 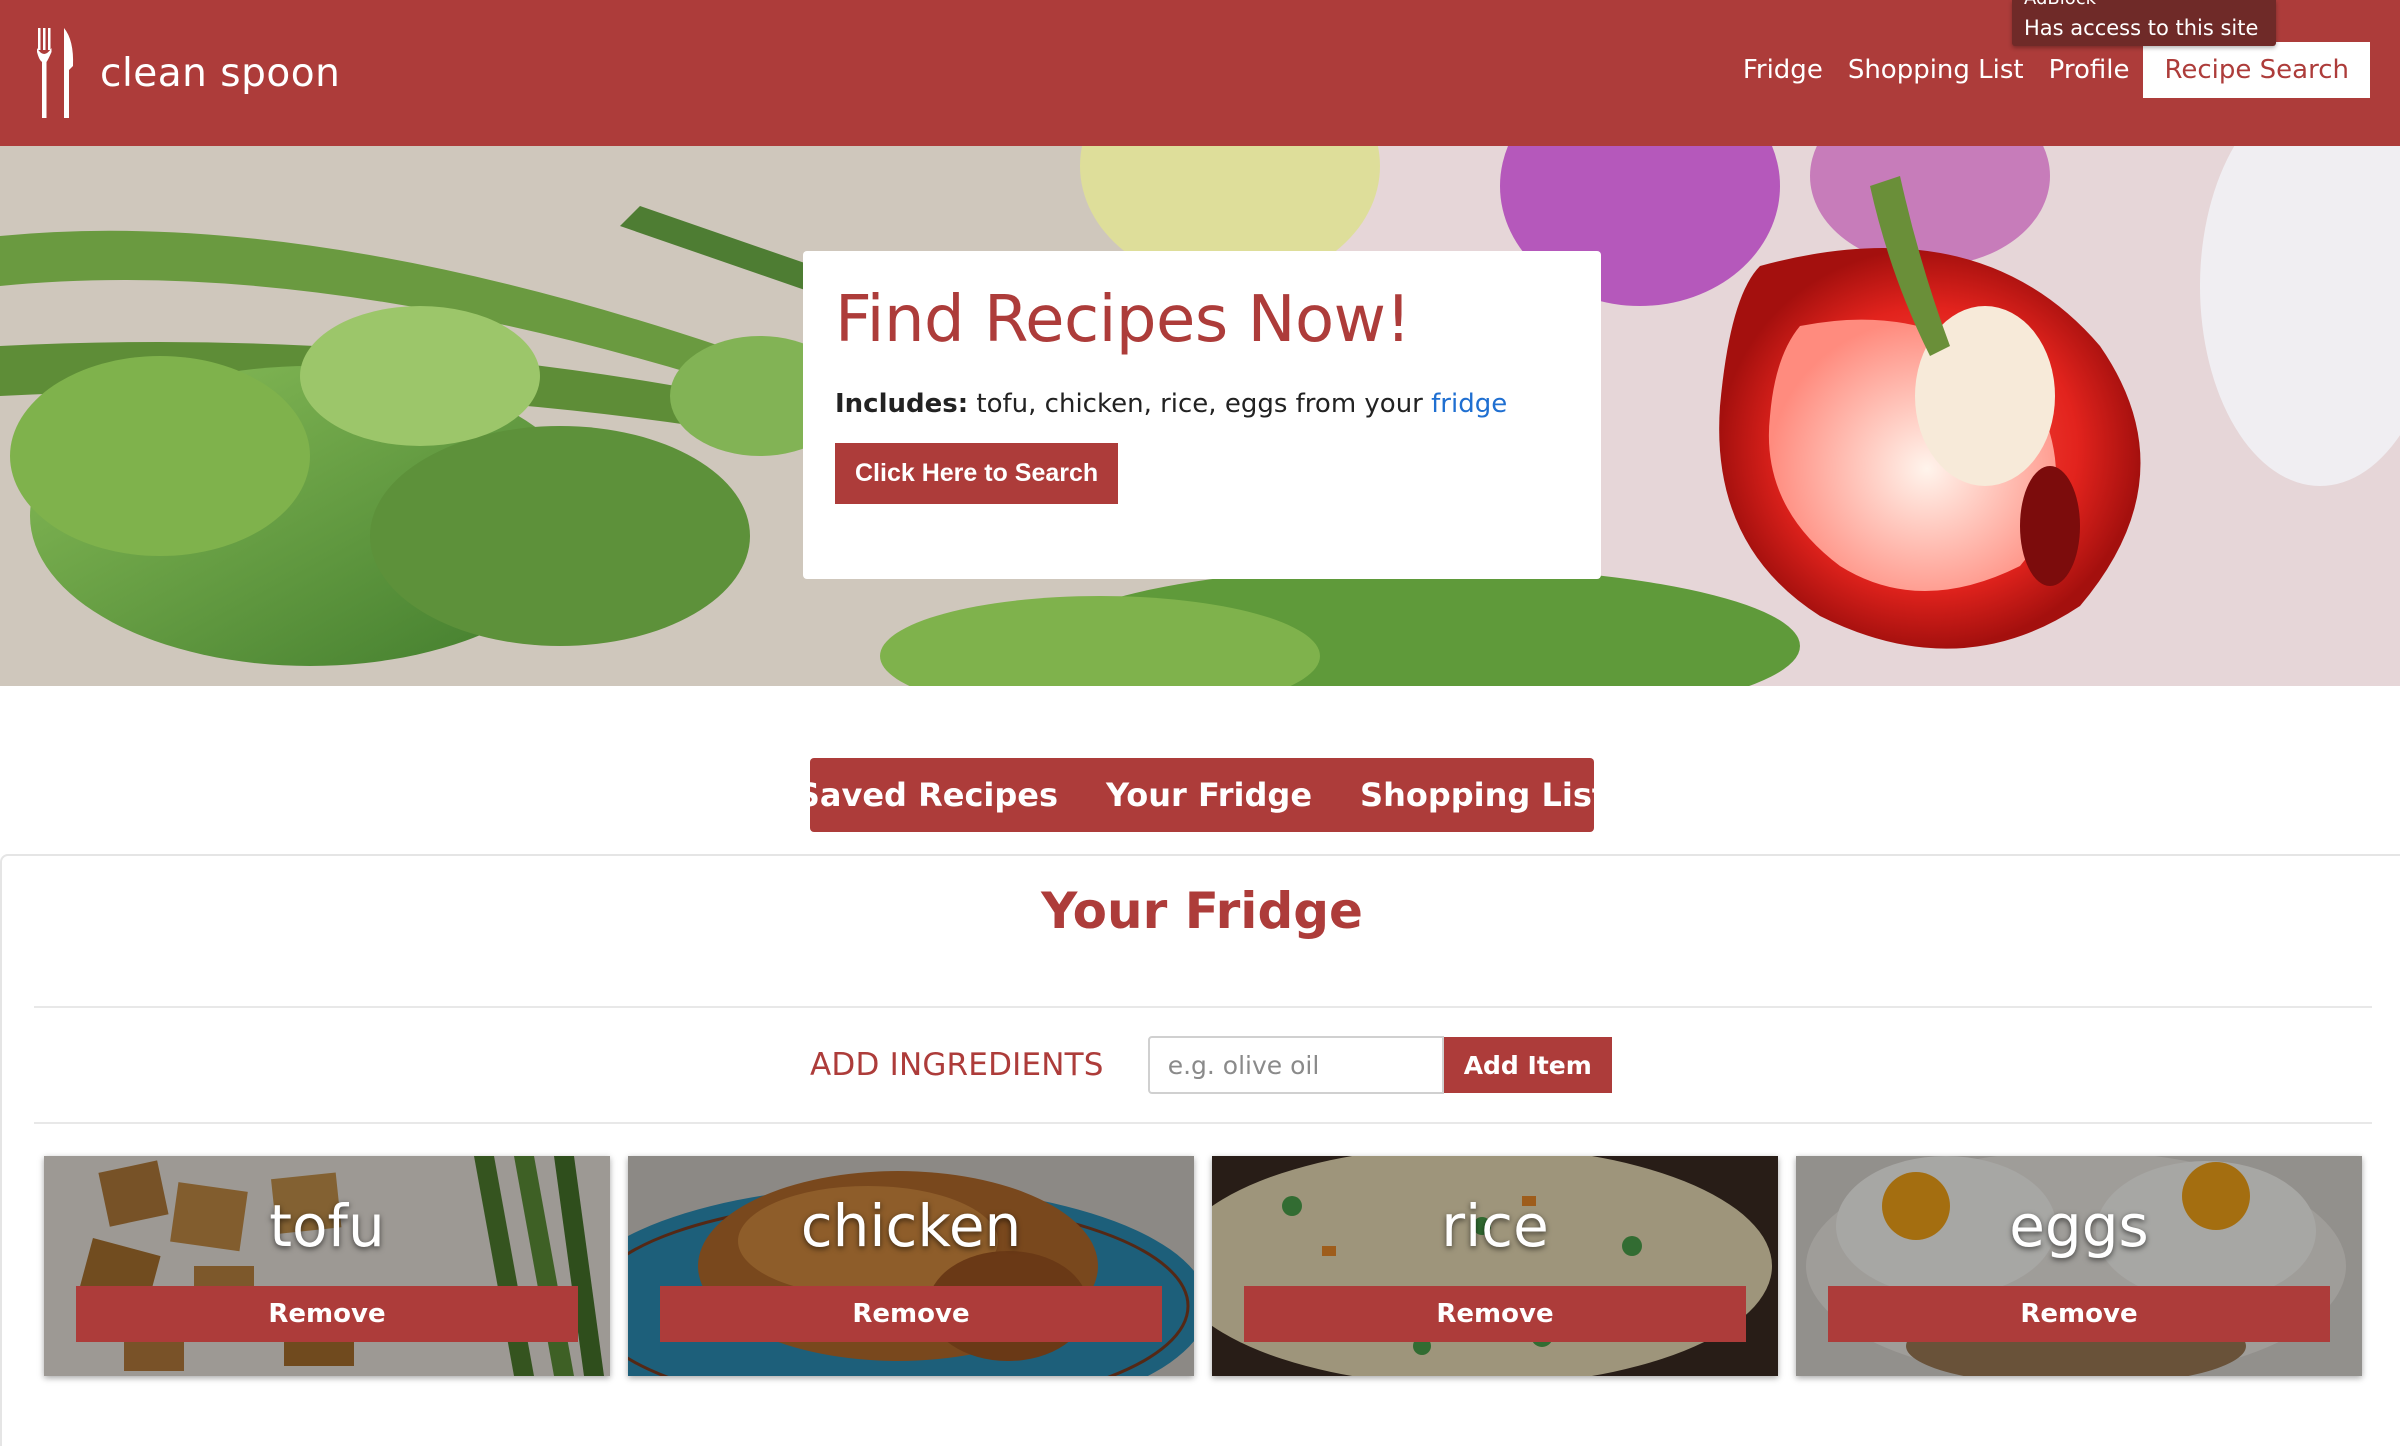 I want to click on remove-chicken-button: Remove, so click(x=911, y=1314).